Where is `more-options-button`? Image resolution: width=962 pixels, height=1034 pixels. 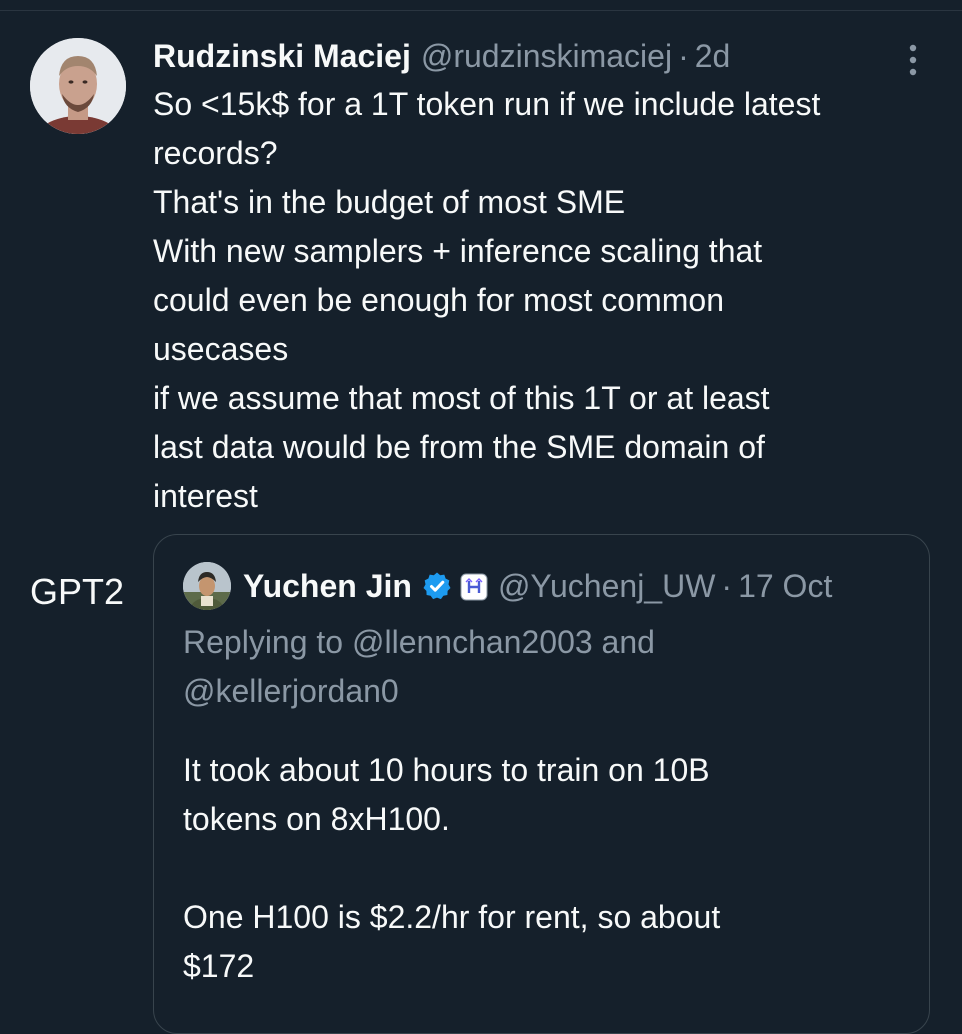 more-options-button is located at coordinates (913, 60).